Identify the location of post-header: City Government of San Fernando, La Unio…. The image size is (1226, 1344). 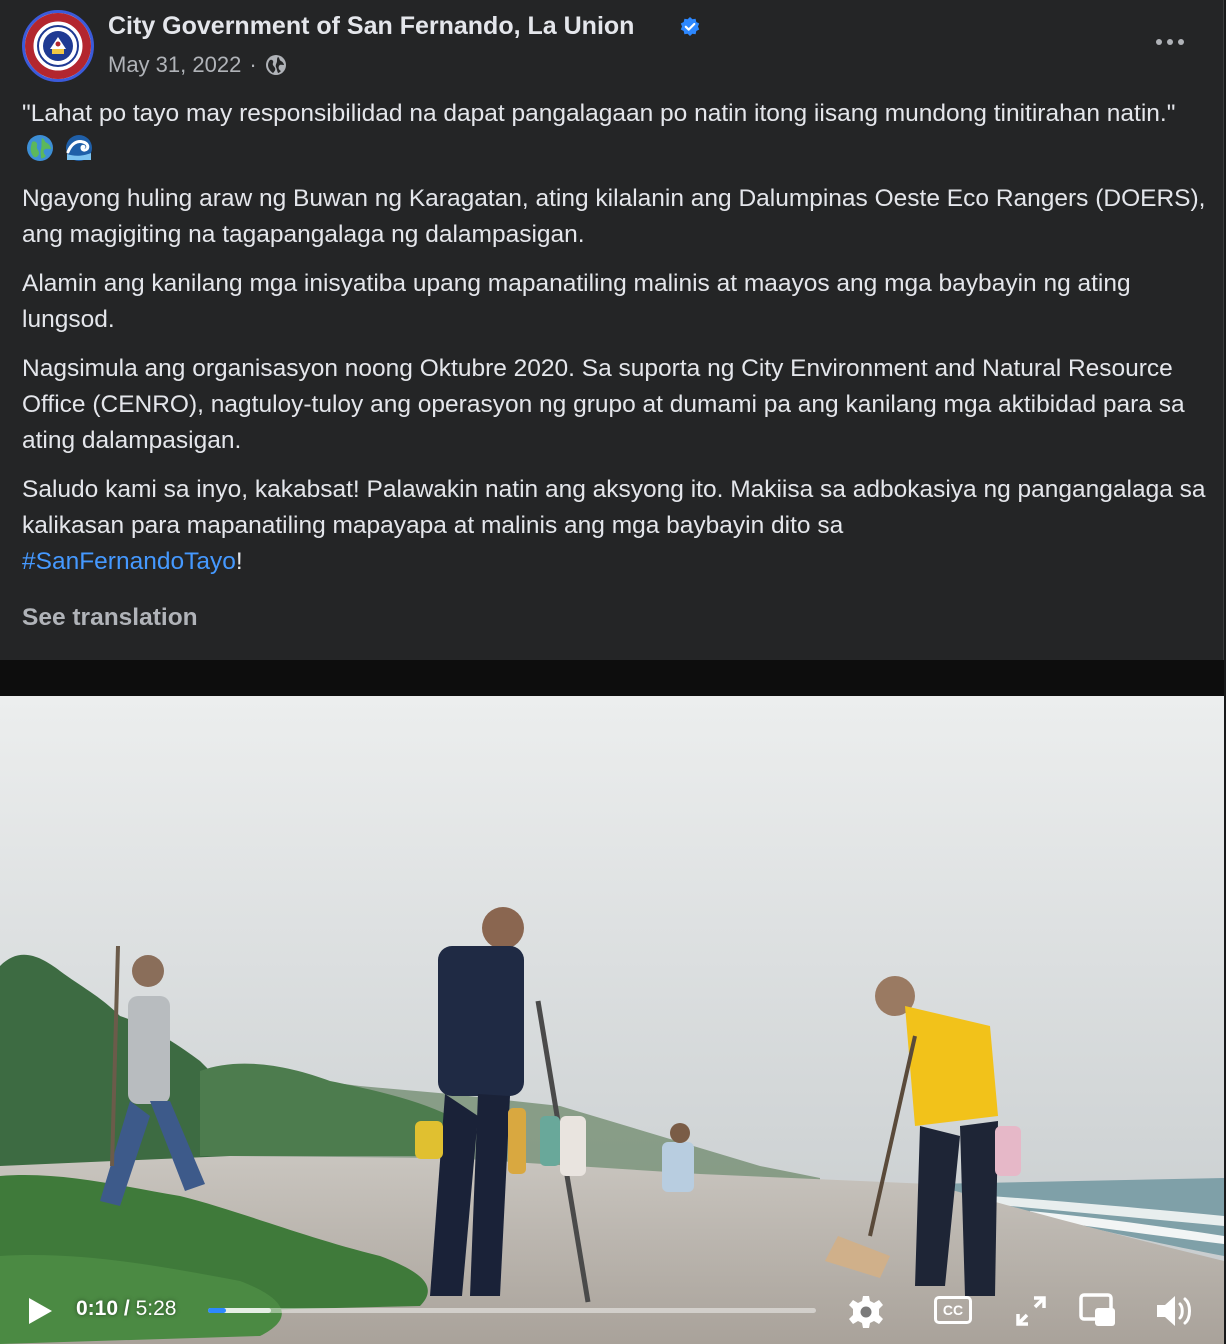
(611, 45).